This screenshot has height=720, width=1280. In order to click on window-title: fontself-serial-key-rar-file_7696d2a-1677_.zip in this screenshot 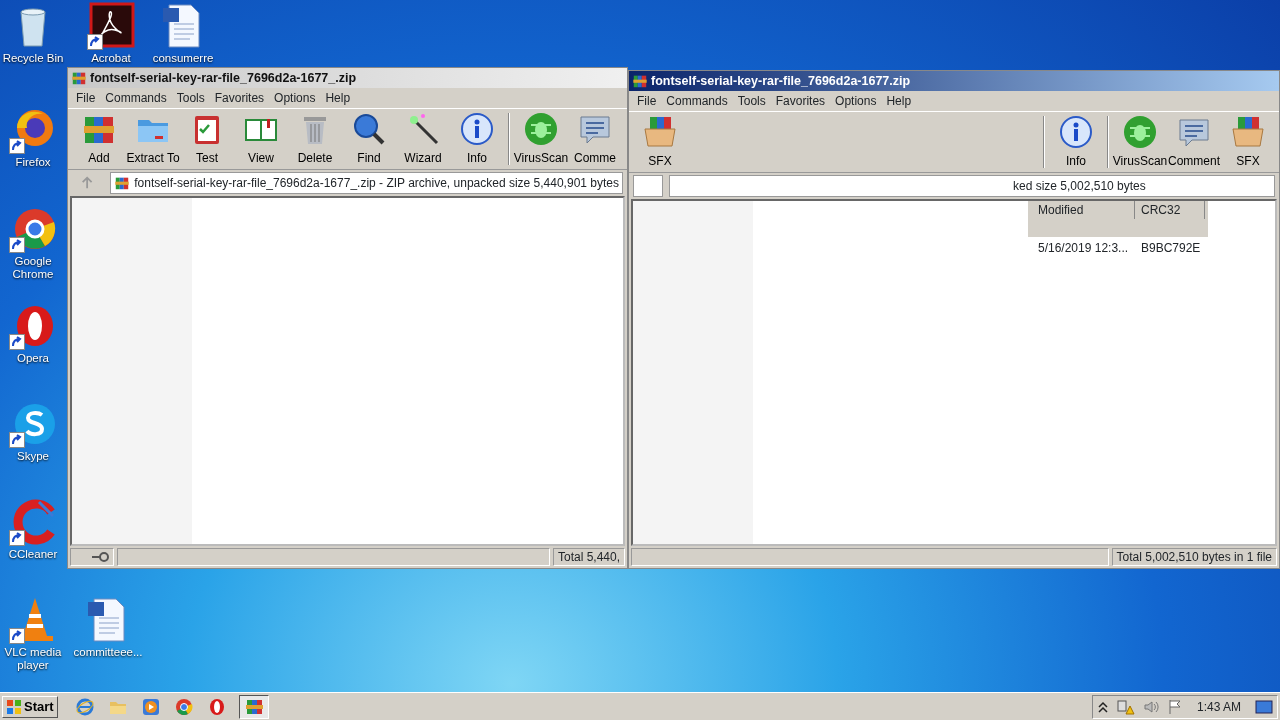, I will do `click(223, 78)`.